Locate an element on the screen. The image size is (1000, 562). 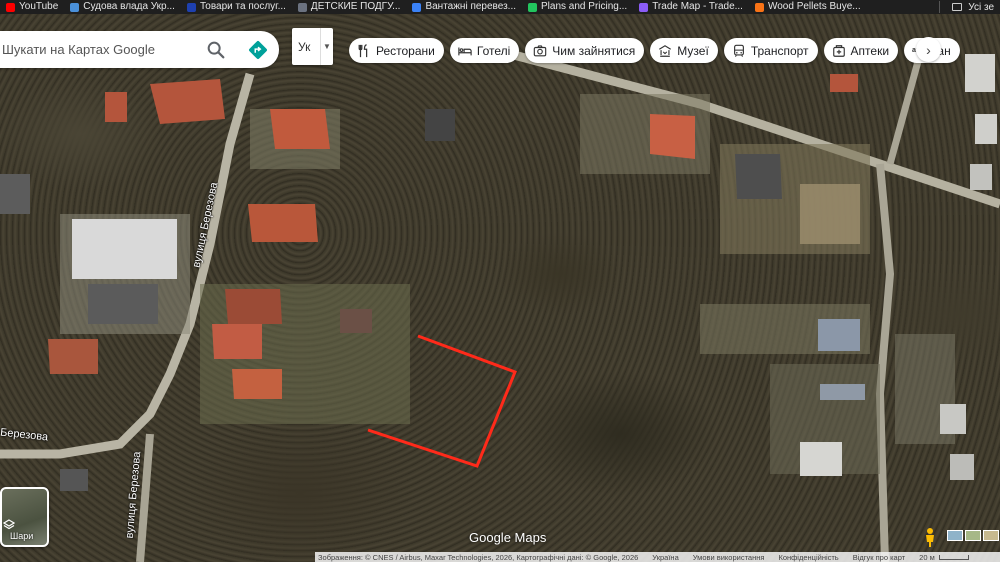
house-roof-metal is located at coordinates (839, 335).